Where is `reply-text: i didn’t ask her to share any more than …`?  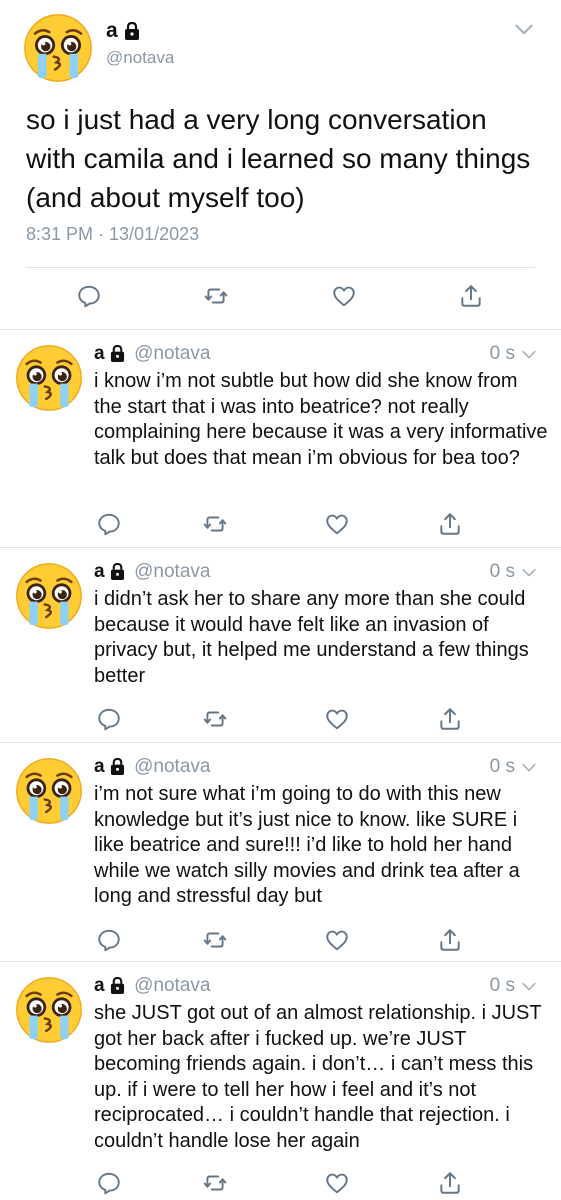 reply-text: i didn’t ask her to share any more than … is located at coordinates (311, 637).